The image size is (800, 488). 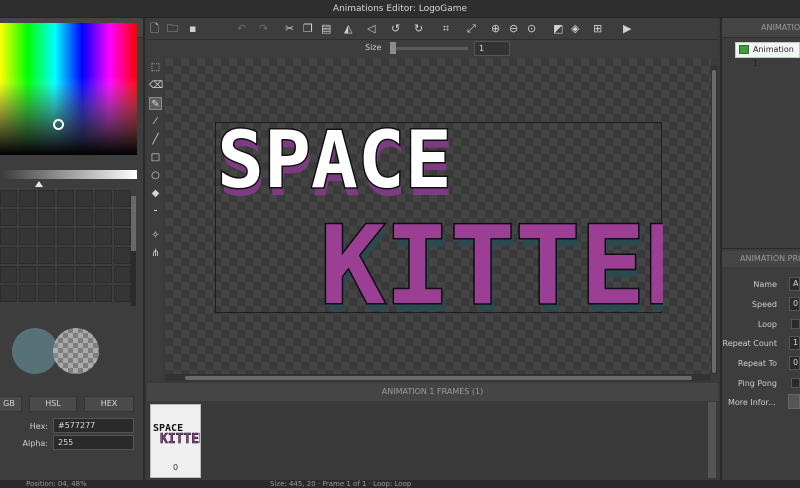 I want to click on redo-icon: ↷, so click(x=263, y=29).